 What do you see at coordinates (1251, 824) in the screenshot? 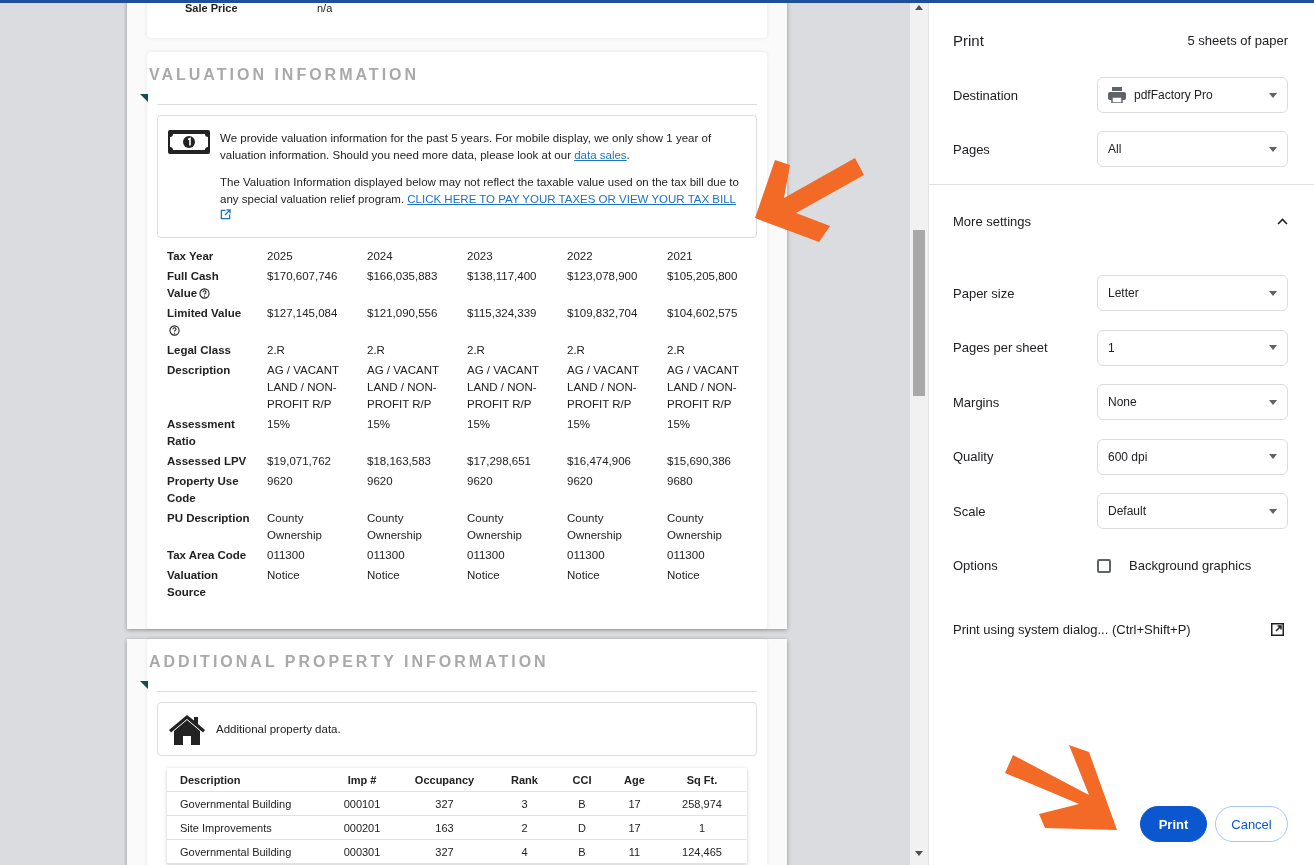
I see `cancel-button: Cancel` at bounding box center [1251, 824].